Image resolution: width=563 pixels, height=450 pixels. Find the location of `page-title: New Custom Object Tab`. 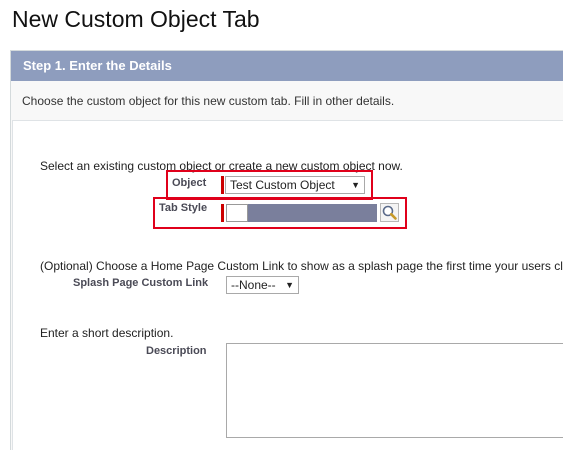

page-title: New Custom Object Tab is located at coordinates (136, 19).